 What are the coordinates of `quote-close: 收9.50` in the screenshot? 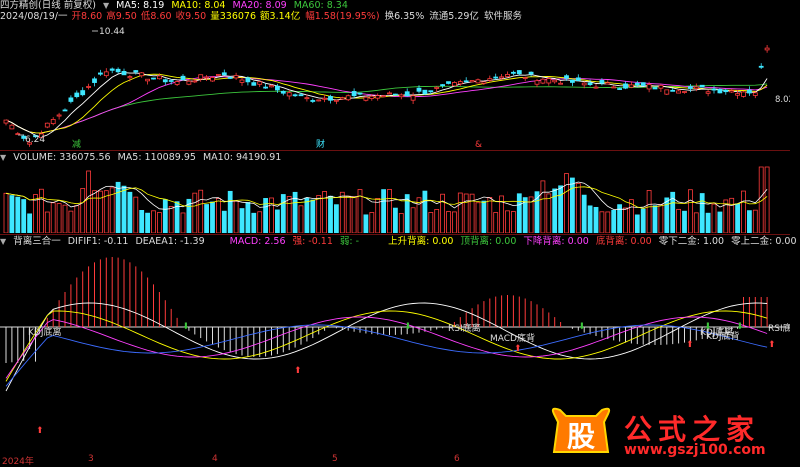 It's located at (191, 16).